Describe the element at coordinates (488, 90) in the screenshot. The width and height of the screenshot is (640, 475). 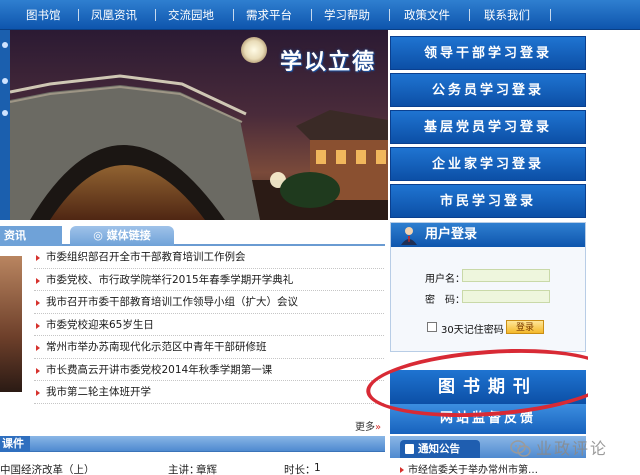
I see `civil-servant-login-button: 公务员学习登录` at that location.